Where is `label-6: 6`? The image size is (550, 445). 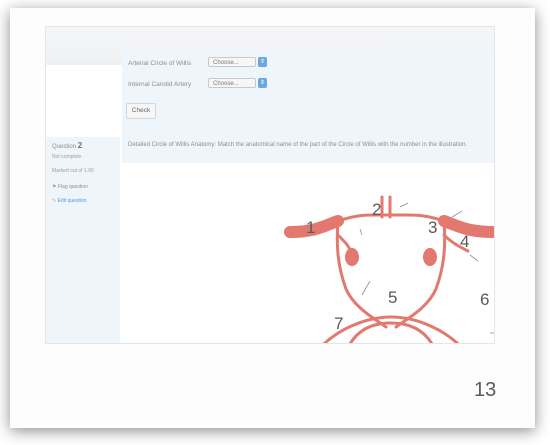
label-6: 6 is located at coordinates (484, 299).